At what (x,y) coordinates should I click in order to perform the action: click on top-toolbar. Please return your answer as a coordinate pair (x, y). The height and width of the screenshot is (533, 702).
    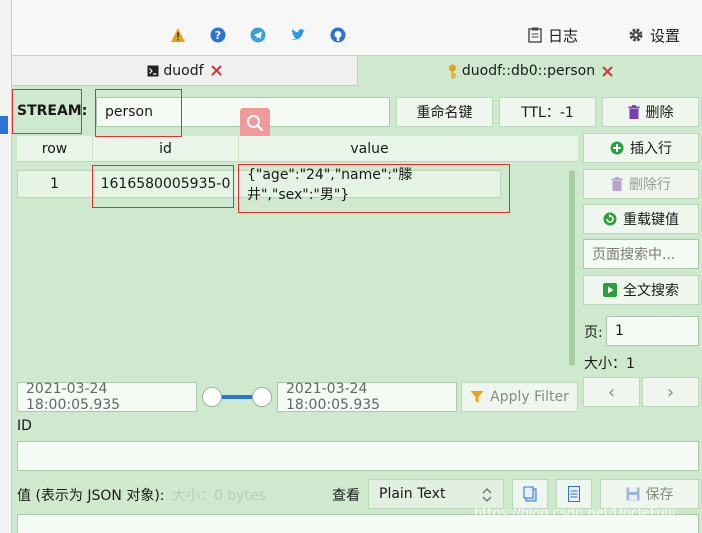
    Looking at the image, I should click on (357, 28).